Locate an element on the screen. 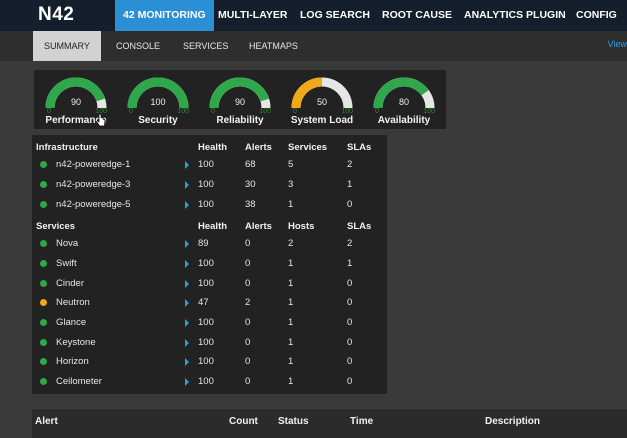 This screenshot has width=627, height=438. service-name: Ceilometer is located at coordinates (79, 381).